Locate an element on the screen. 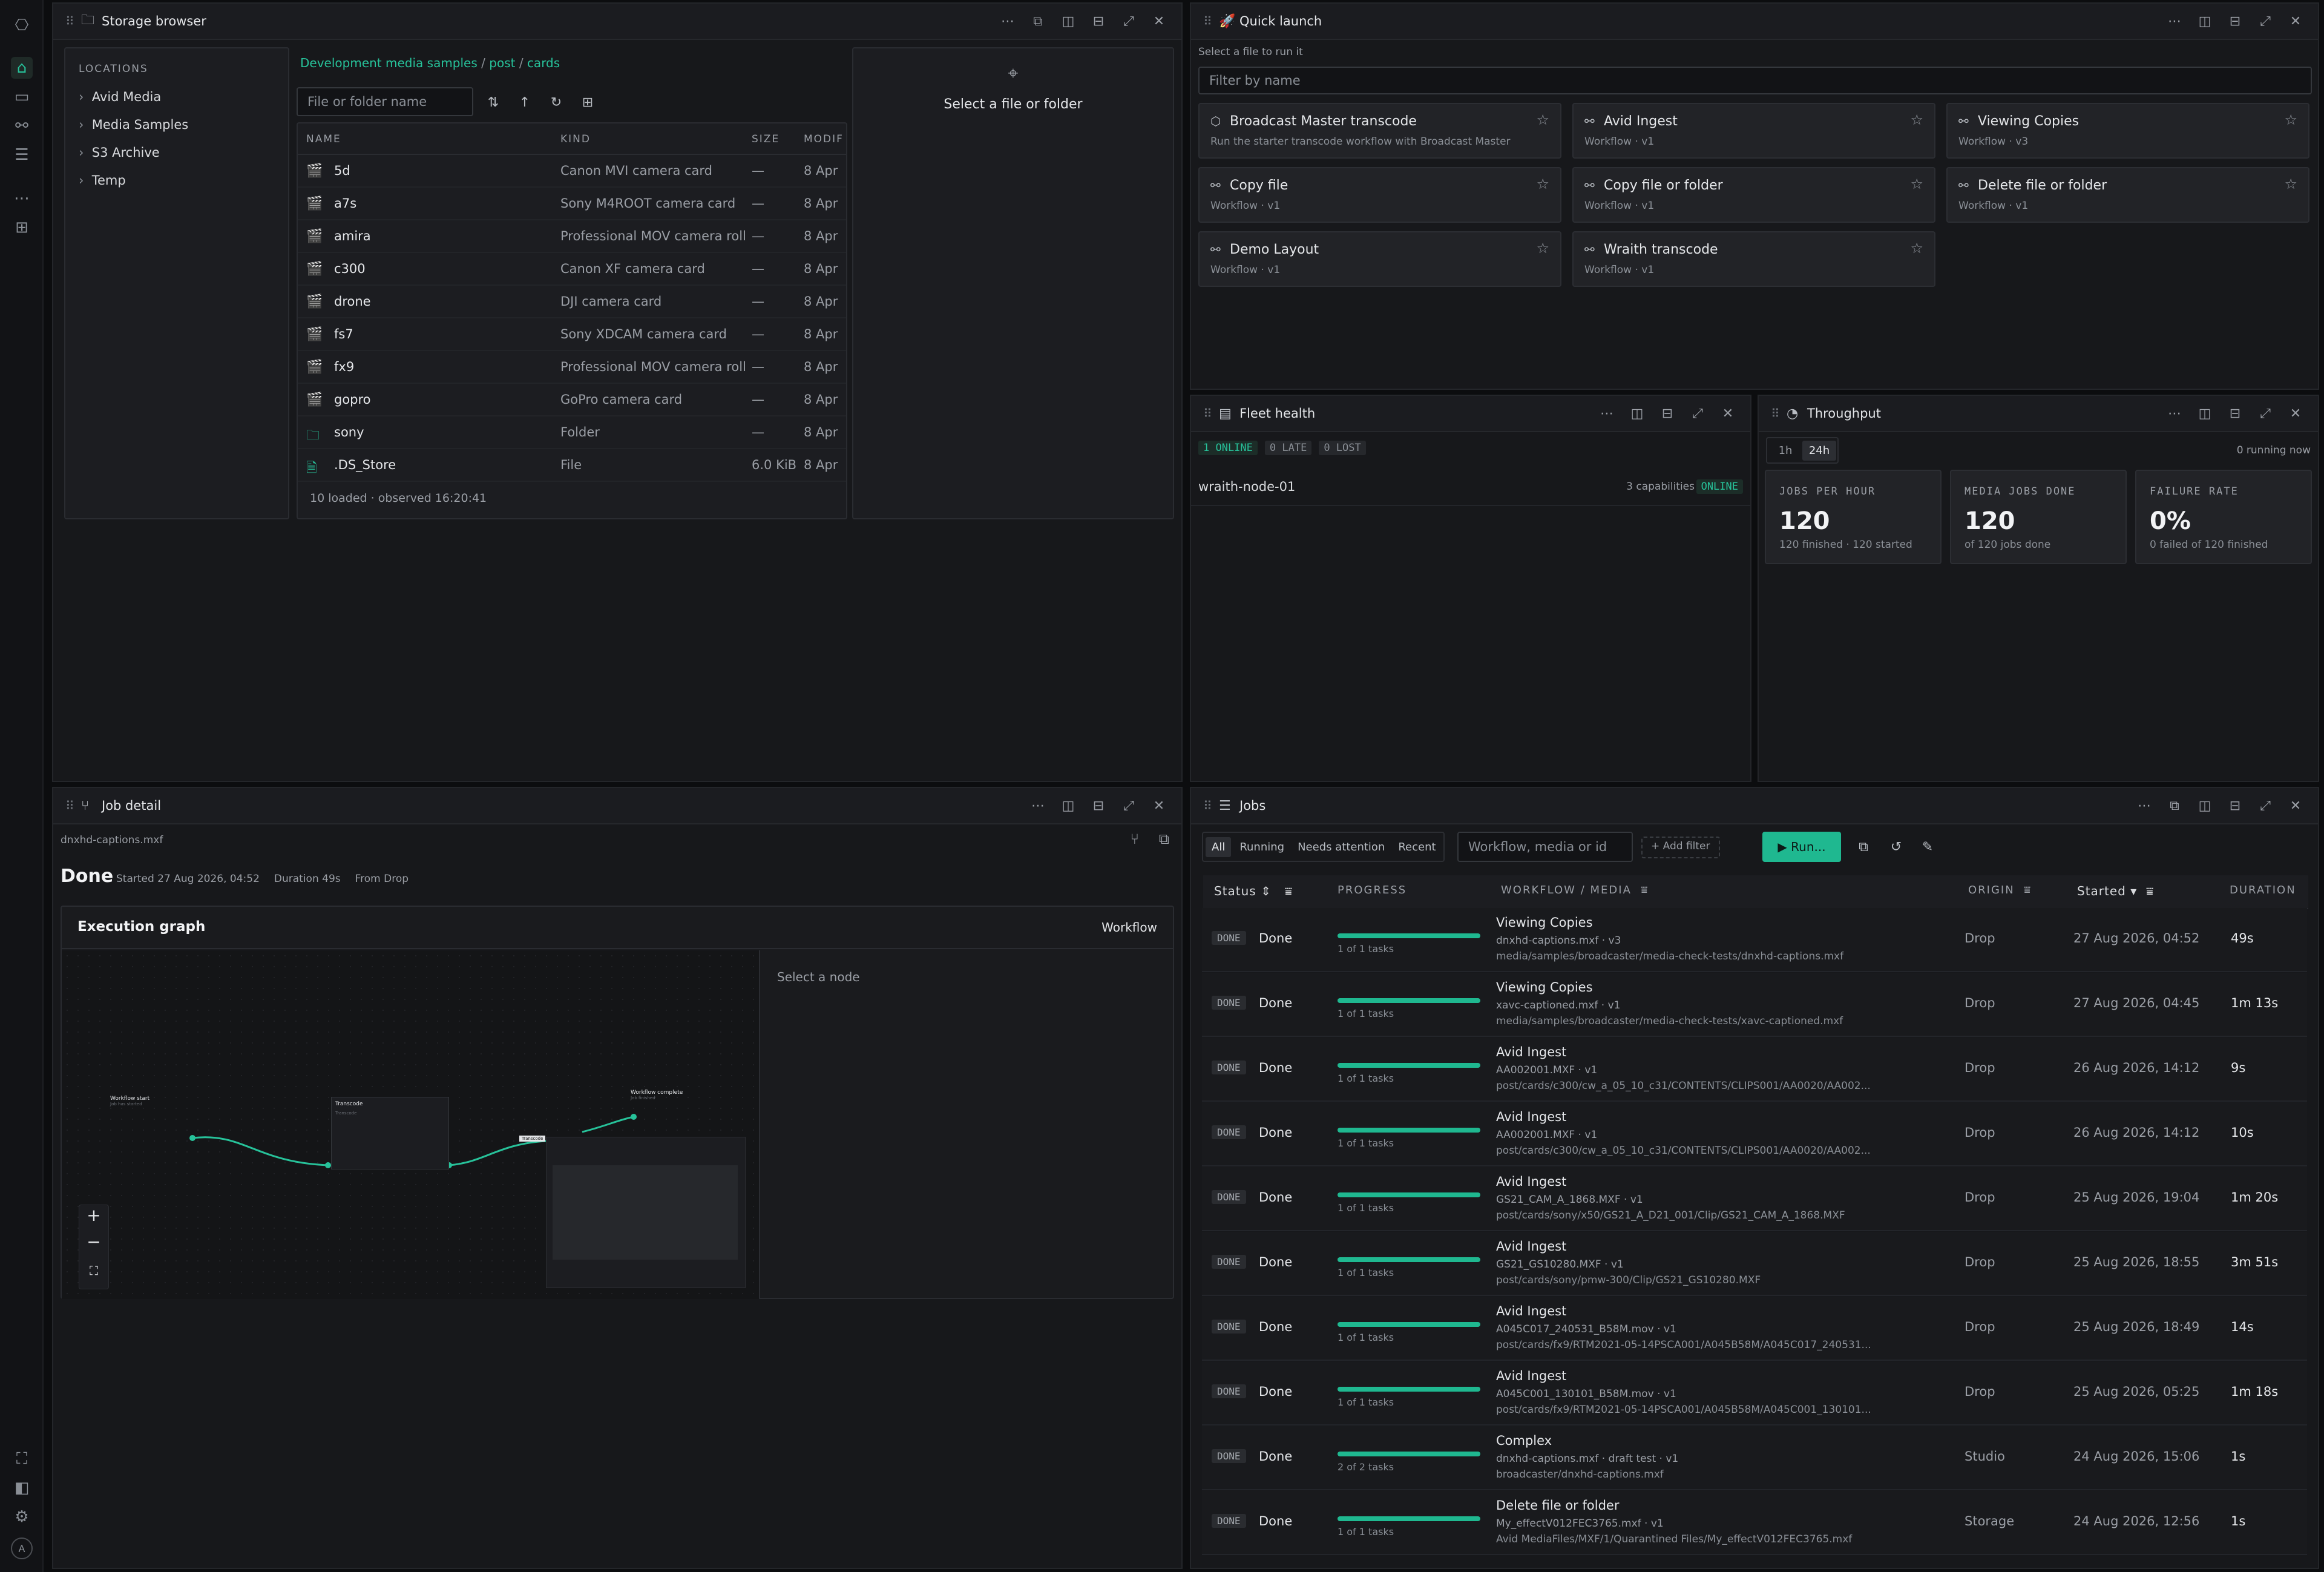  file-row: 🎬 5d Canon MVI camera card — 8 Apr is located at coordinates (572, 171).